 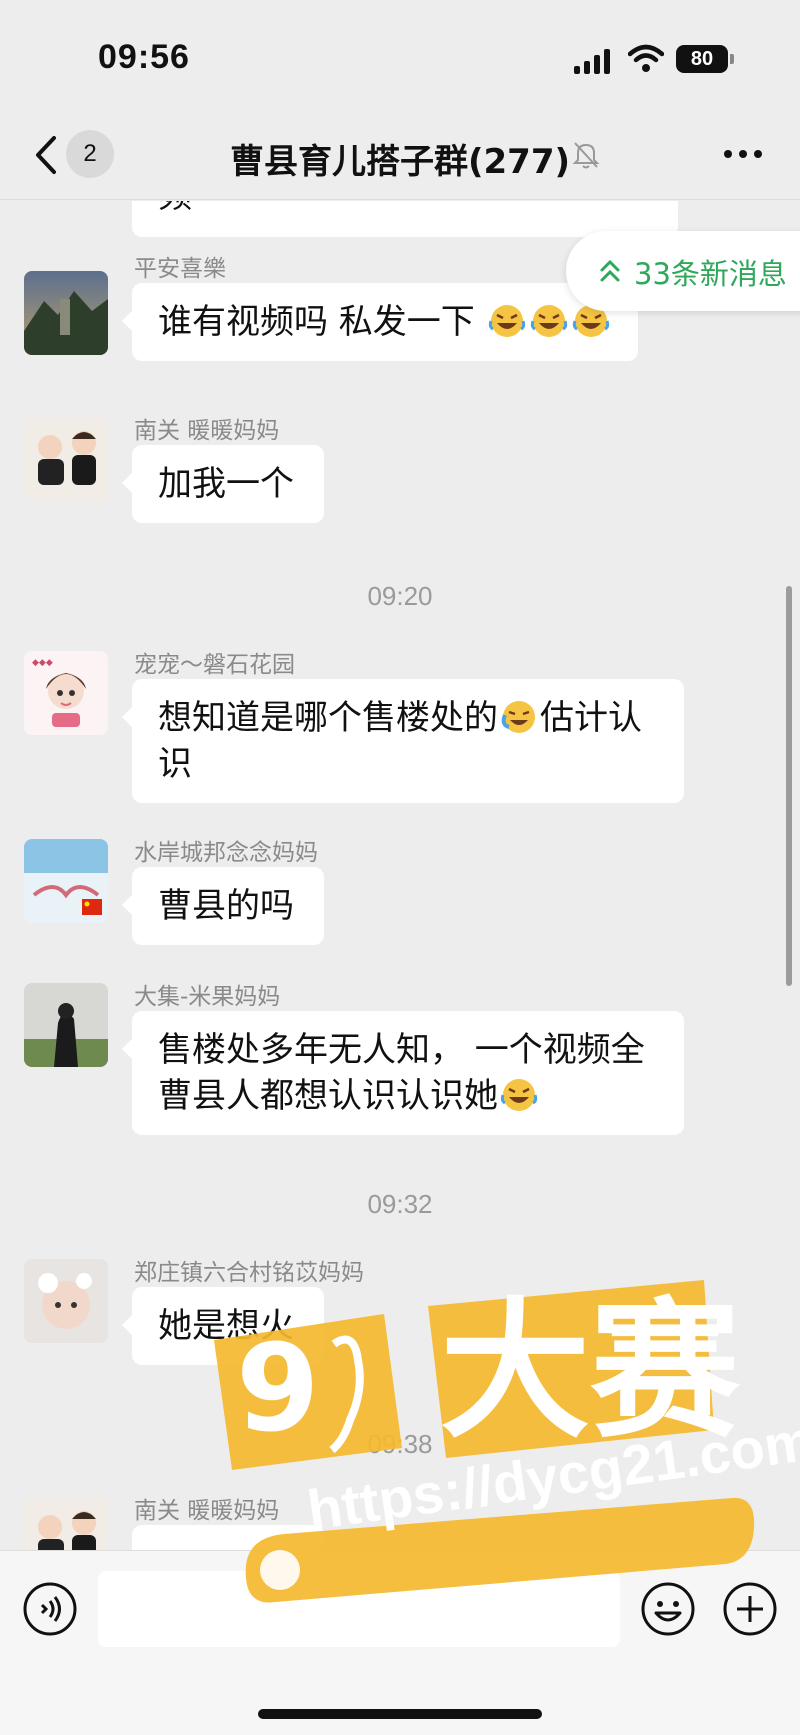 I want to click on home-indicator, so click(x=400, y=1714).